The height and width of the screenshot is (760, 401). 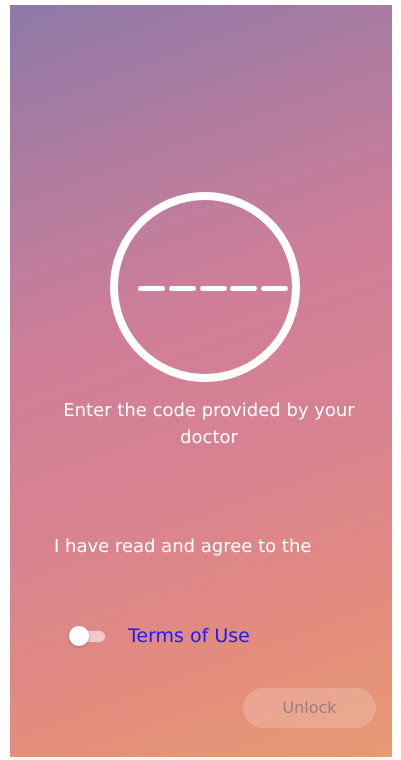 I want to click on terms-toggle, so click(x=88, y=636).